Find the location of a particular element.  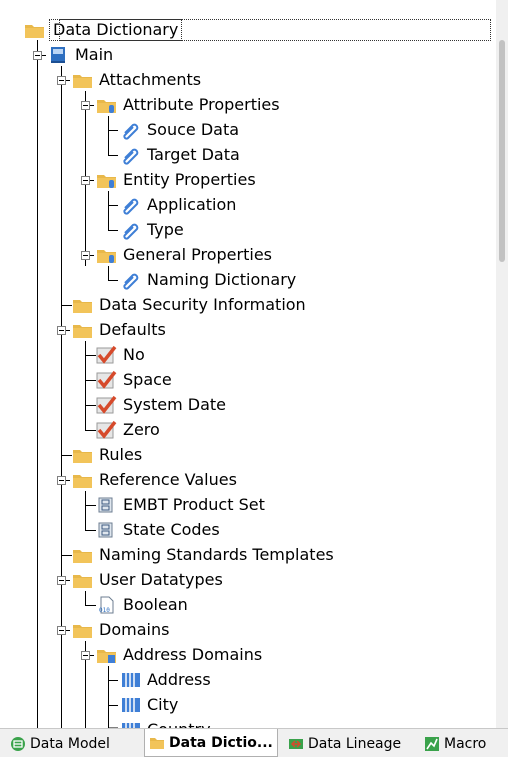

tree-item-label: Zero is located at coordinates (141, 429).